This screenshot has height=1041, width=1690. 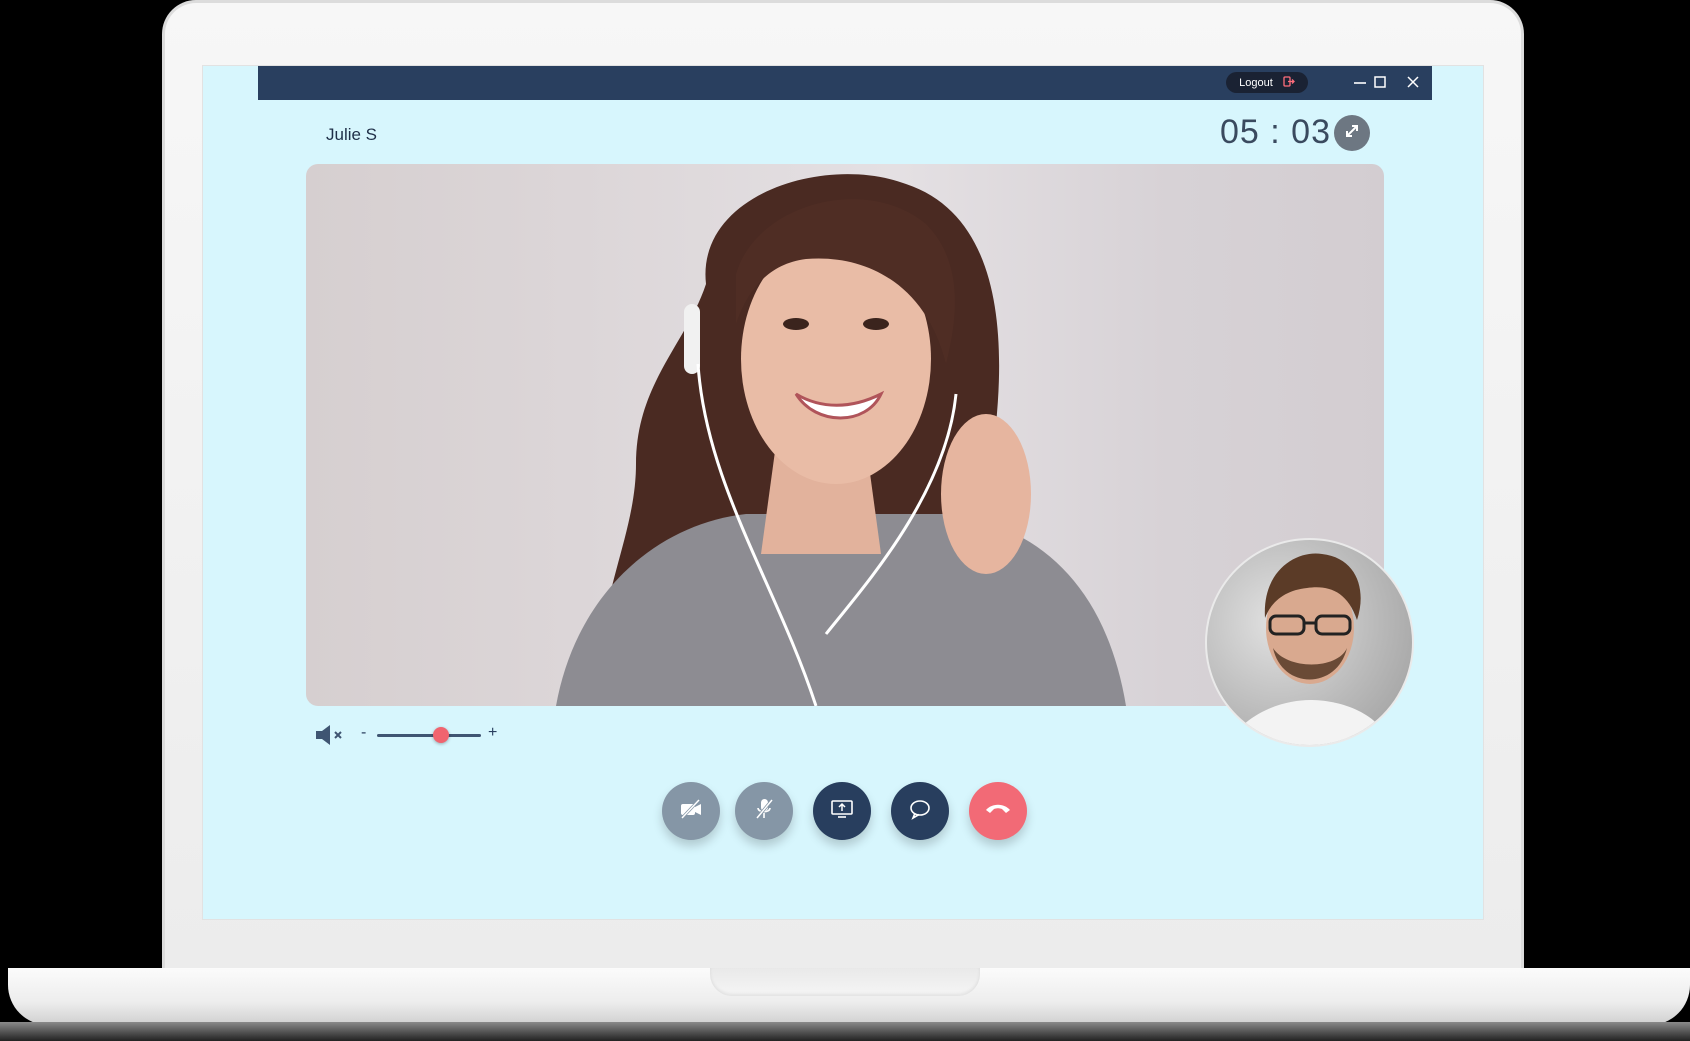 I want to click on logout-label: Logout, so click(x=1256, y=82).